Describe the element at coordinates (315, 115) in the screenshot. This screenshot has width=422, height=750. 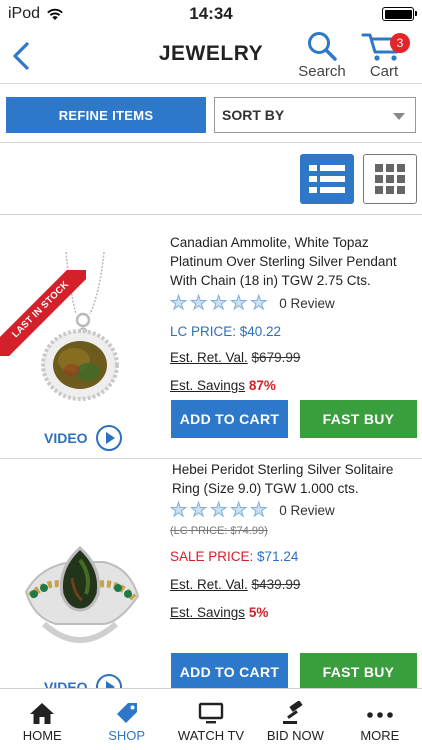
I see `sort-by-select: SORT BY` at that location.